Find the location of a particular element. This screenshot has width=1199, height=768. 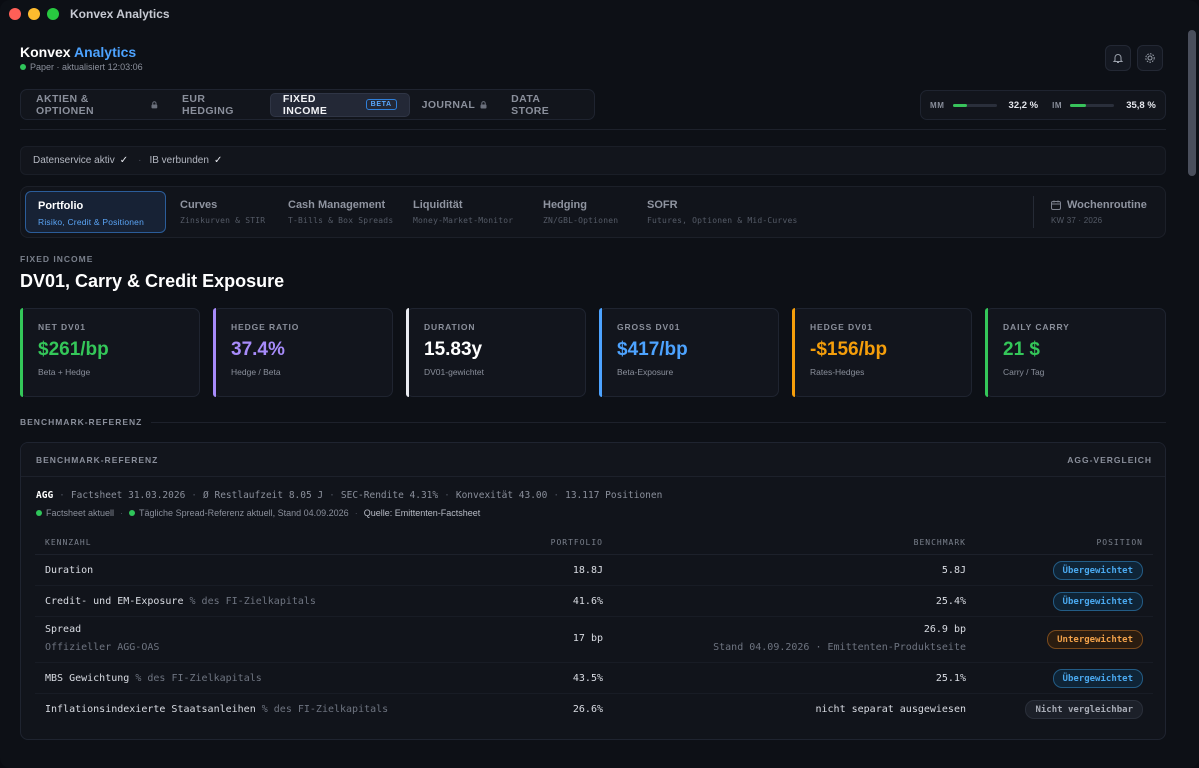

row-name: MBS Gewichtung is located at coordinates (87, 678).